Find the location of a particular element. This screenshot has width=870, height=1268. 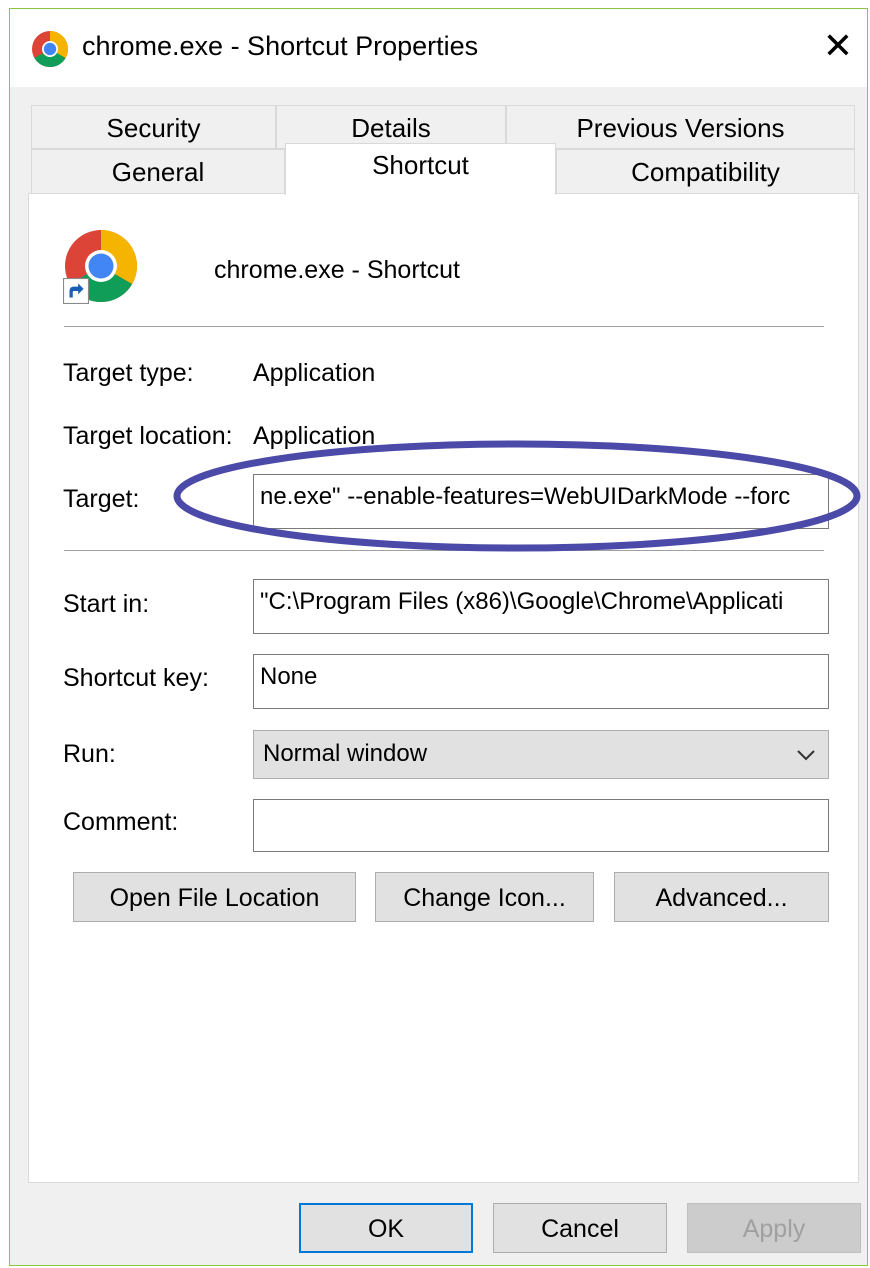

start-in-label: Start in: is located at coordinates (106, 604).